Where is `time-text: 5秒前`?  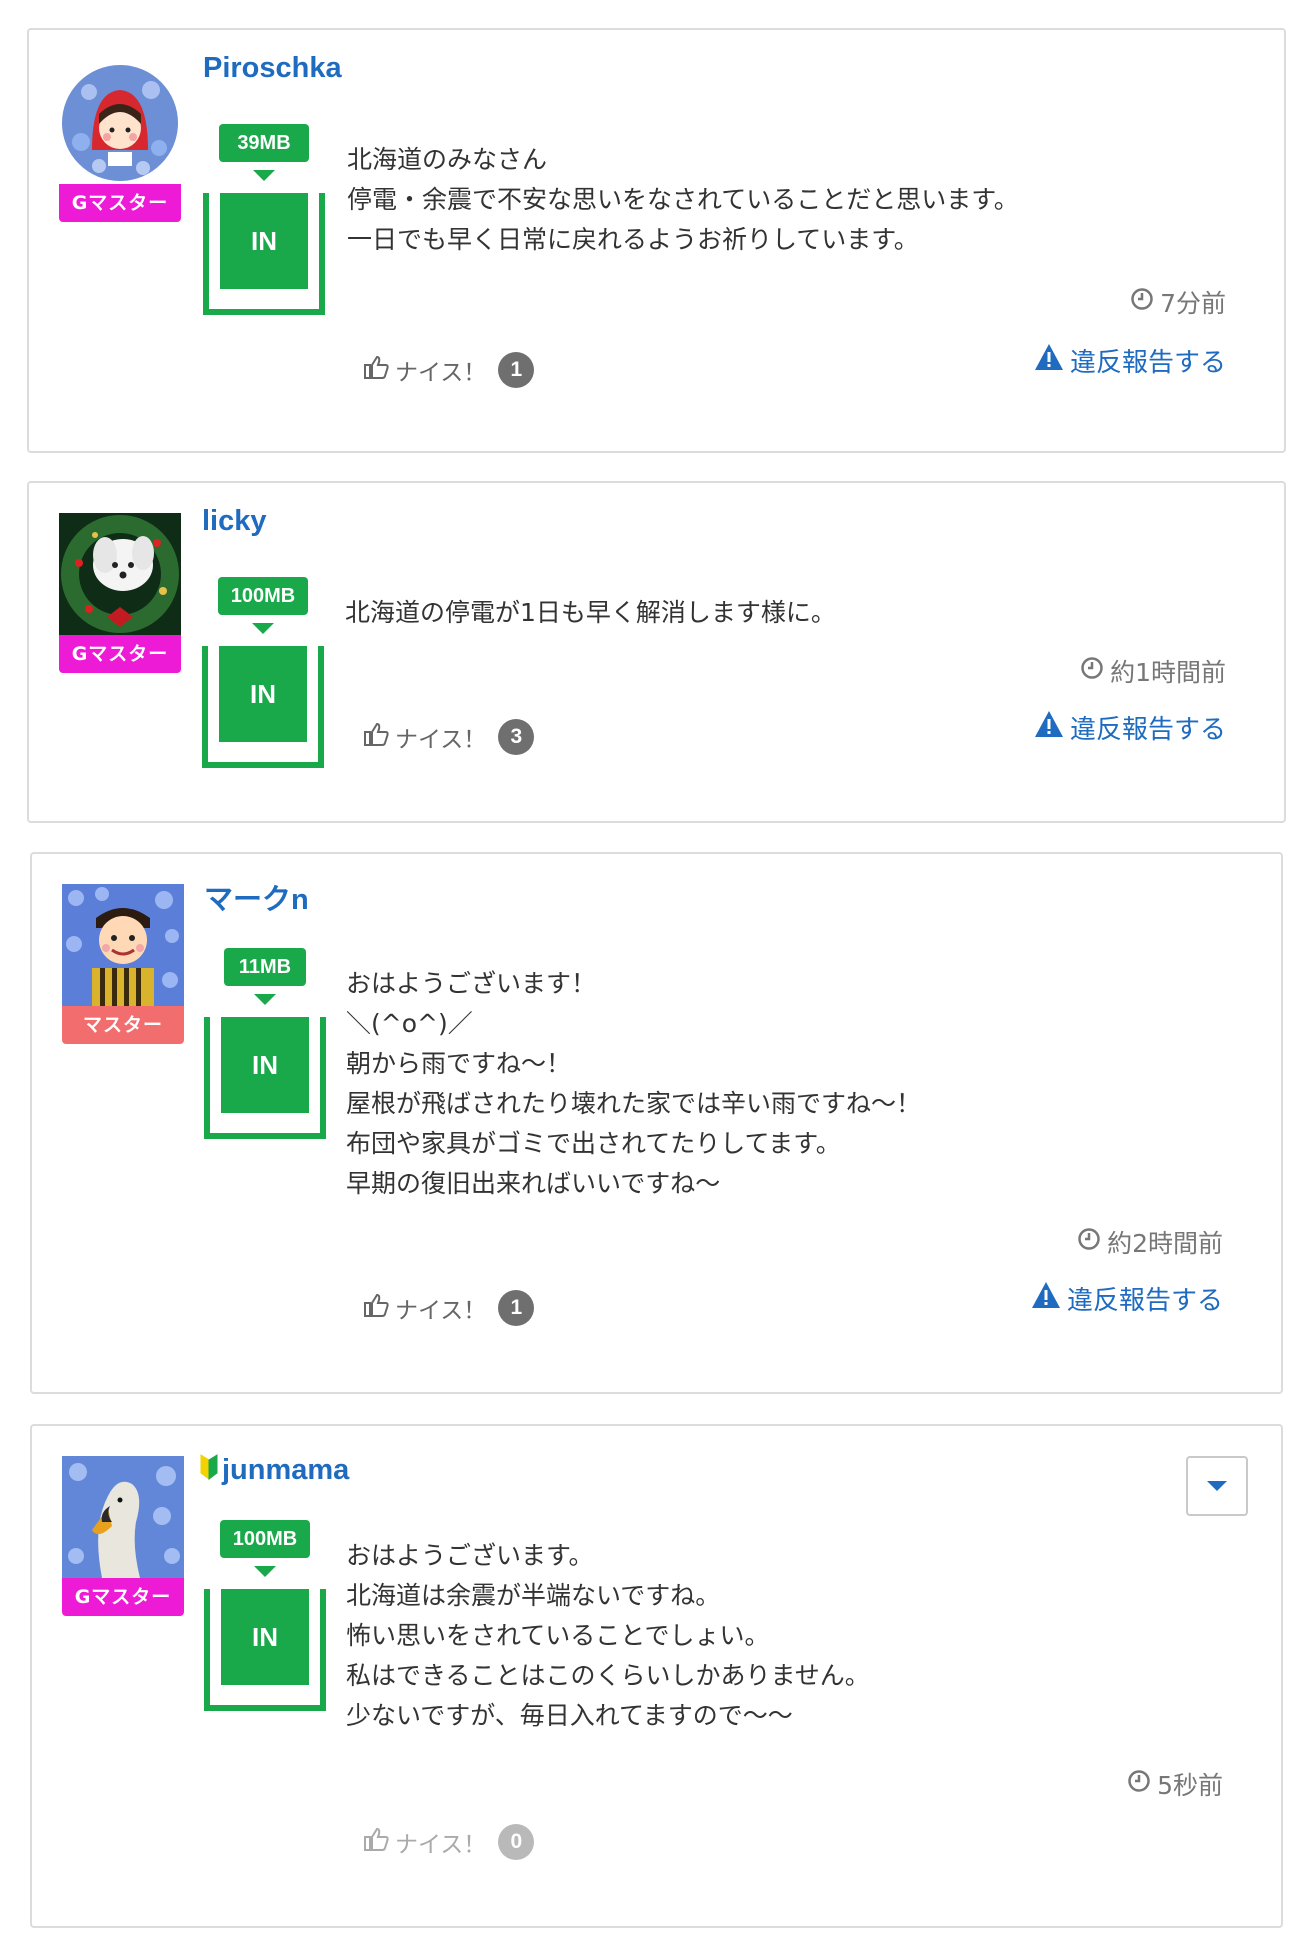
time-text: 5秒前 is located at coordinates (1190, 1785).